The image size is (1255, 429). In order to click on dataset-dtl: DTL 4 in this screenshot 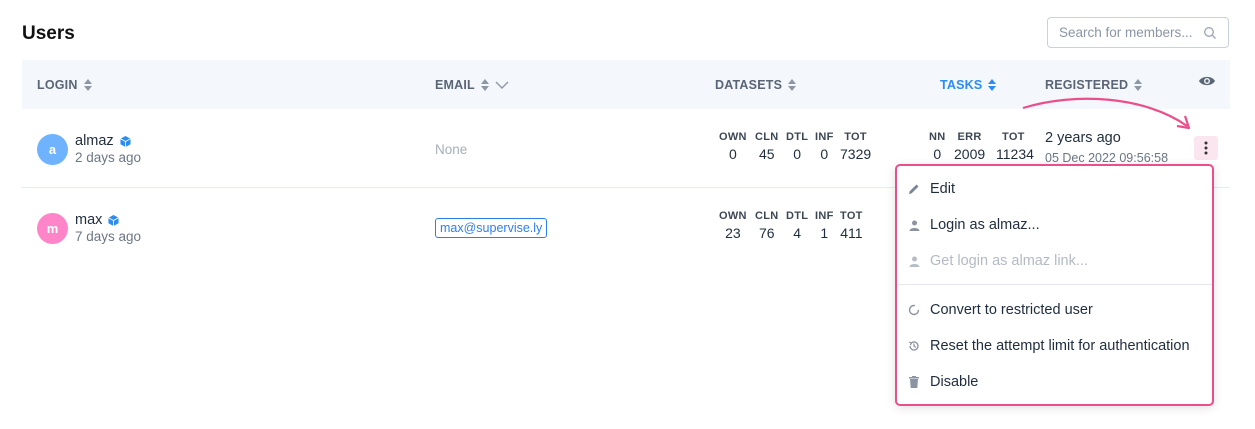, I will do `click(797, 225)`.